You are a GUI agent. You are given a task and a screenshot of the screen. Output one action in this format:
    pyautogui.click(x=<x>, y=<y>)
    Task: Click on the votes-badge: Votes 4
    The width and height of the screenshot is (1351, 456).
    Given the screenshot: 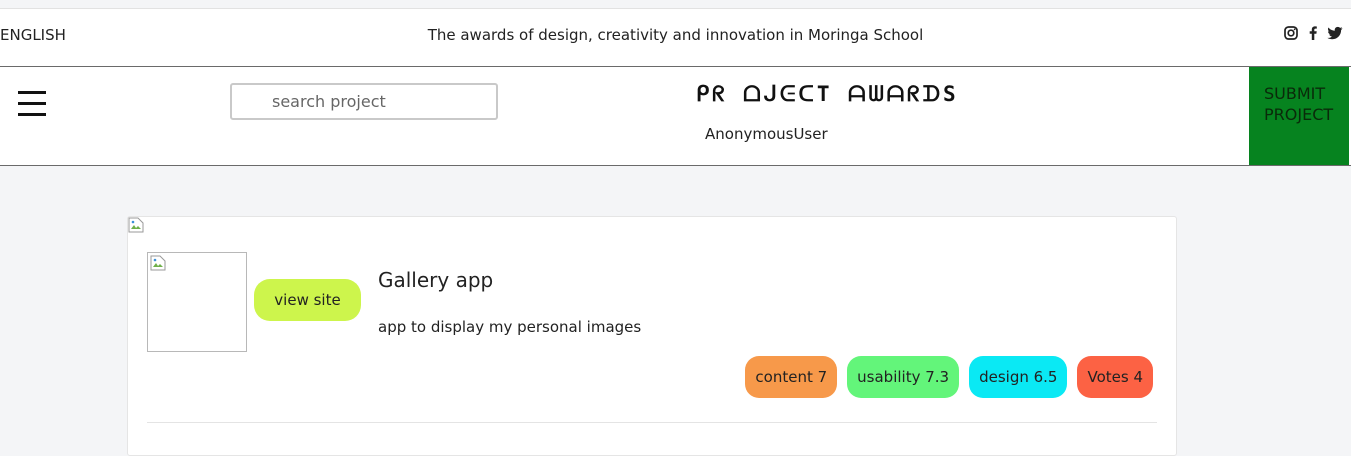 What is the action you would take?
    pyautogui.click(x=1115, y=377)
    